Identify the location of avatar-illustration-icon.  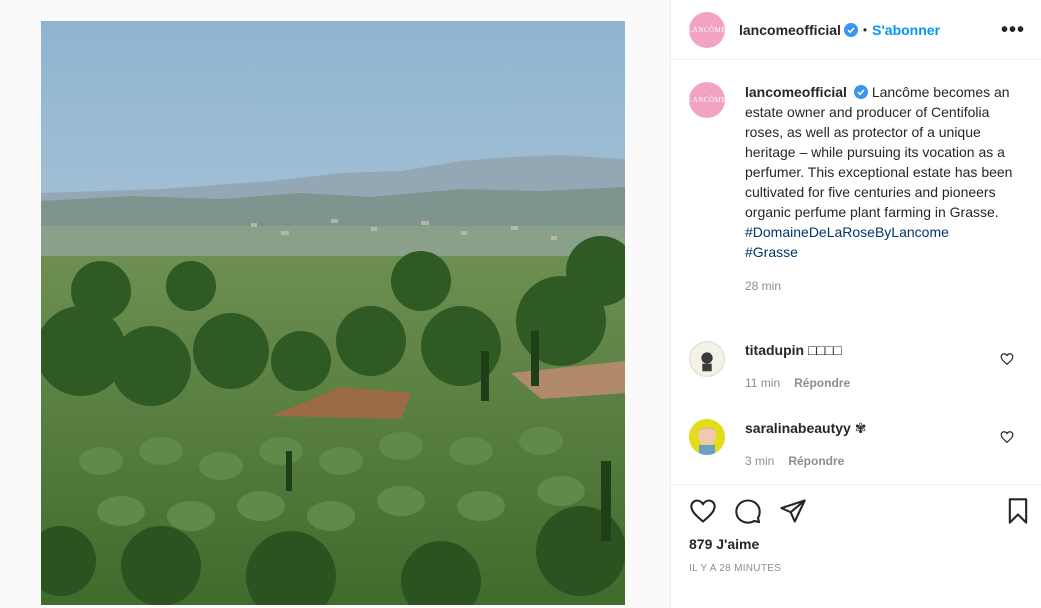
(707, 359).